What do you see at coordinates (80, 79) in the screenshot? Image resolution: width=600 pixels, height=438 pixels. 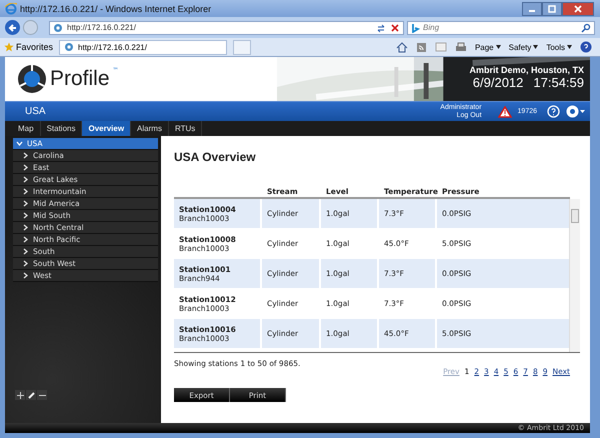 I see `logo-text: Profile` at bounding box center [80, 79].